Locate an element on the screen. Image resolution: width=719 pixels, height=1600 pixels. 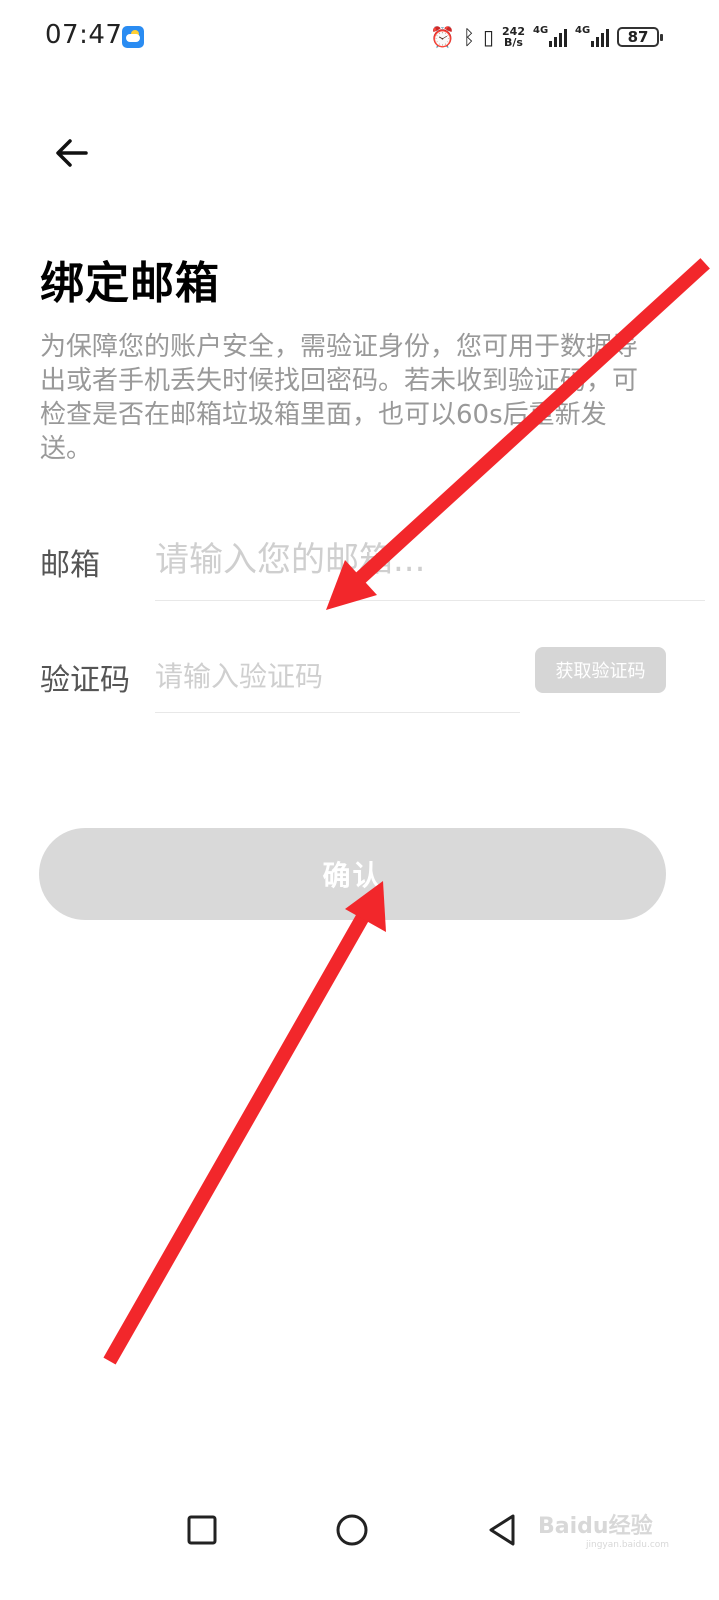
home-button is located at coordinates (352, 1530).